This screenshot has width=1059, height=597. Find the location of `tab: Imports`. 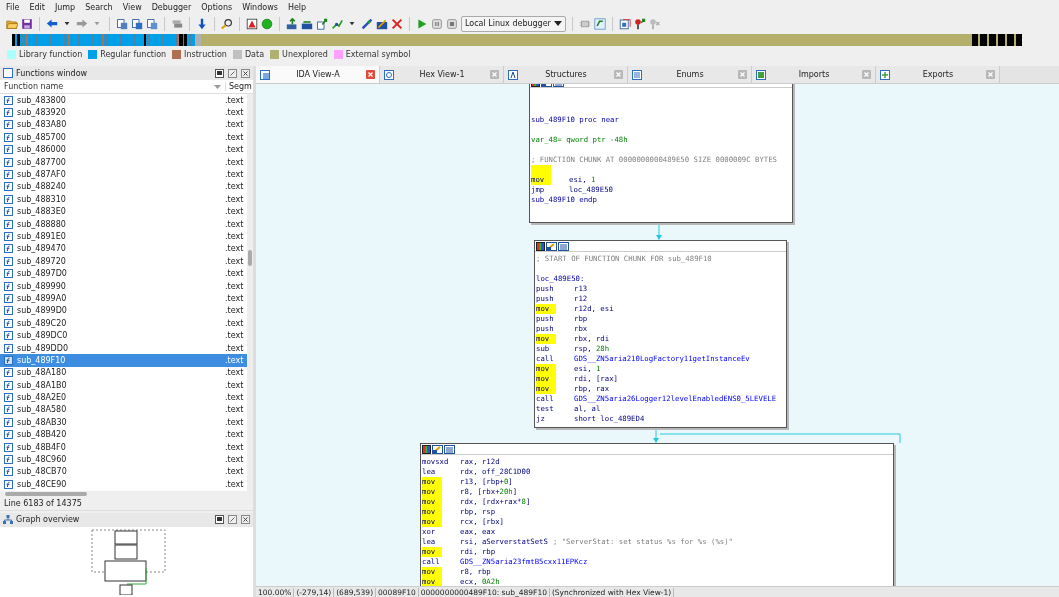

tab: Imports is located at coordinates (814, 74).